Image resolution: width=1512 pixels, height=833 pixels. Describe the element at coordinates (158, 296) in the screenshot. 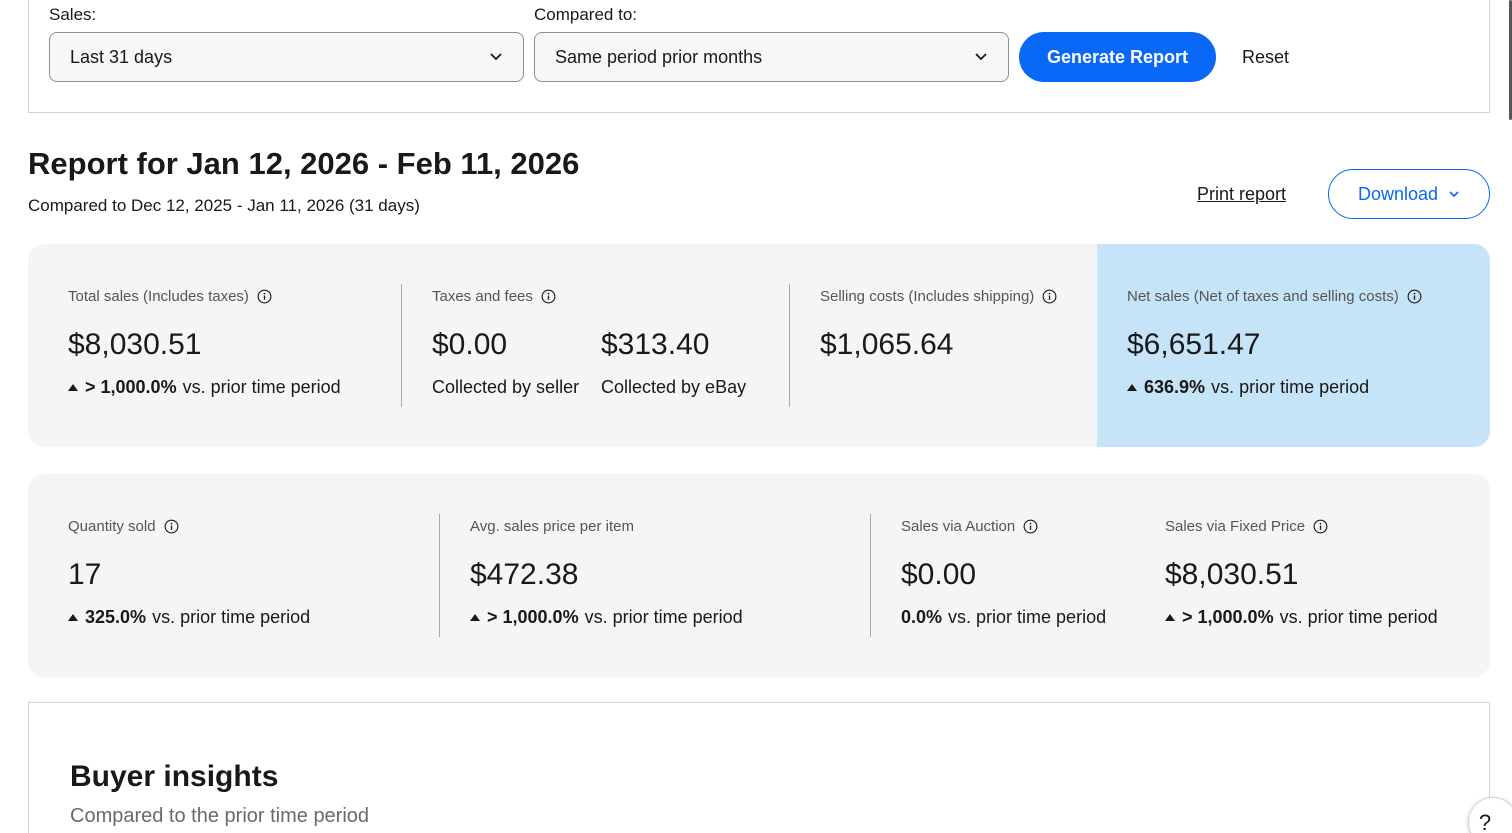

I see `total-sales-label-text: Total sales (Includes taxes)` at that location.